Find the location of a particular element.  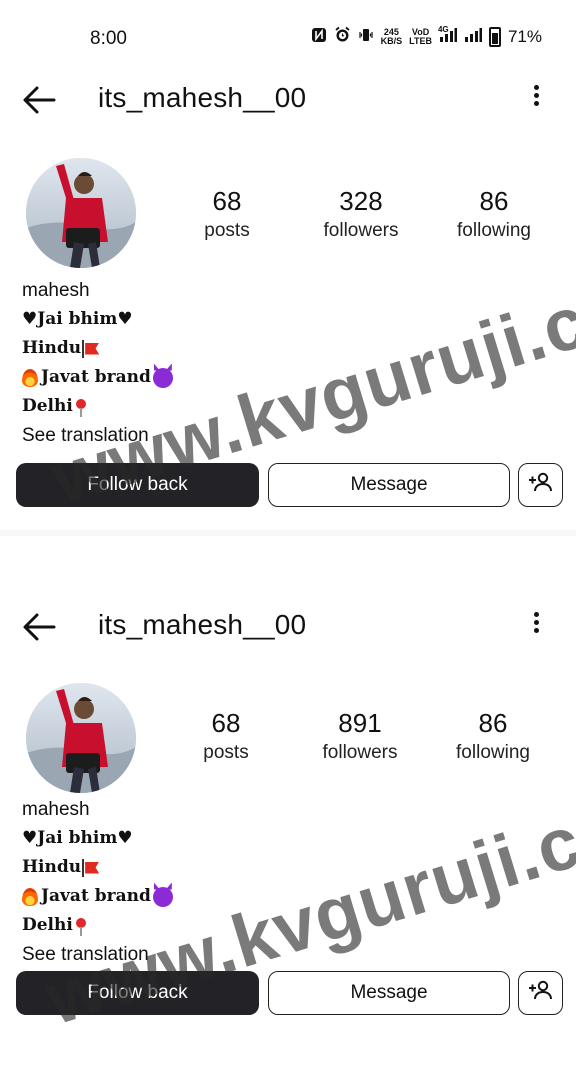

data-speed-unit: KB/S is located at coordinates (391, 41).